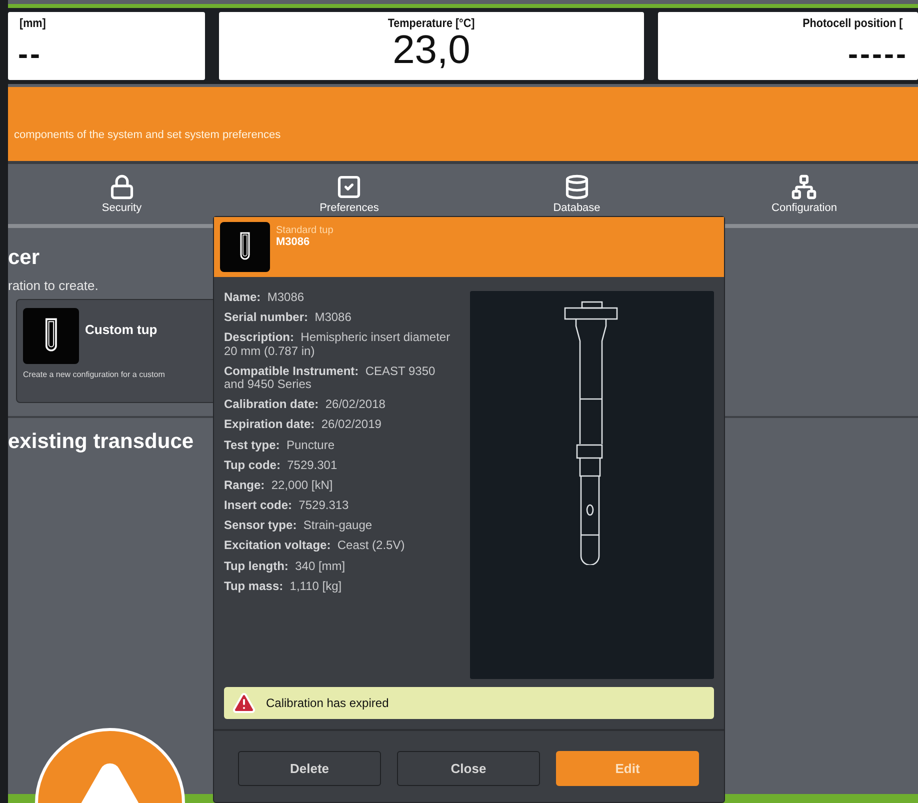  Describe the element at coordinates (24, 258) in the screenshot. I see `section-title: cer` at that location.